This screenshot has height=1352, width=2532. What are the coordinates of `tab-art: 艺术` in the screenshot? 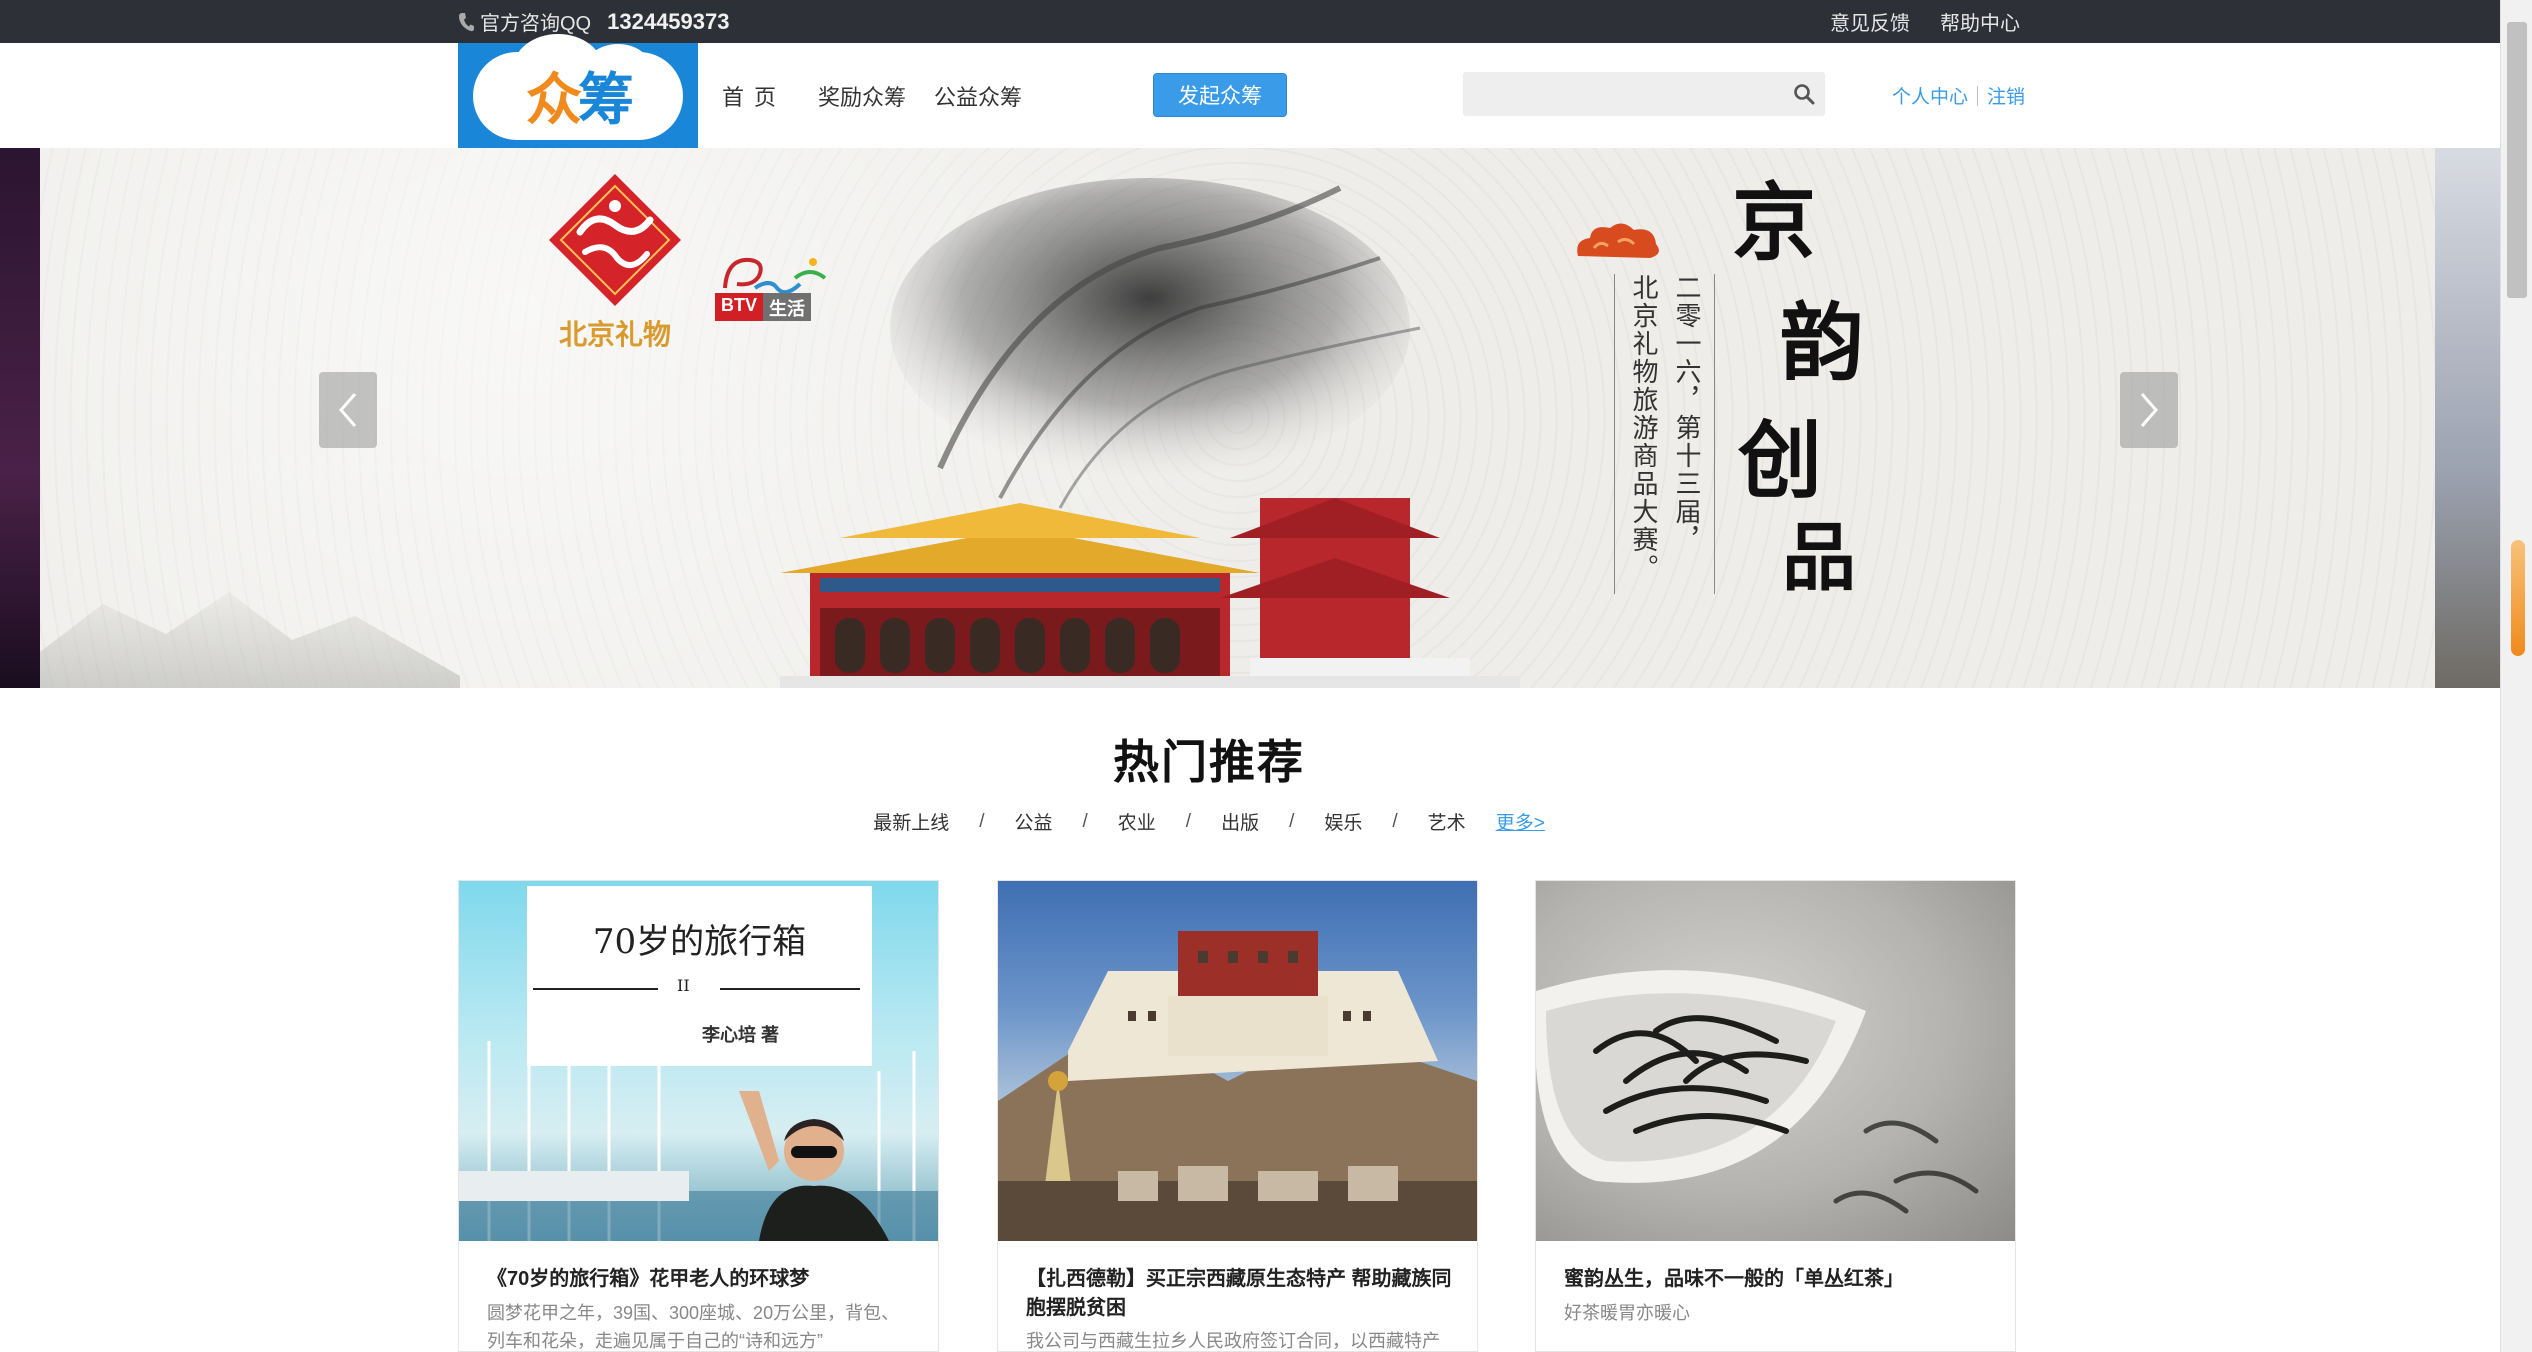 It's located at (1447, 821).